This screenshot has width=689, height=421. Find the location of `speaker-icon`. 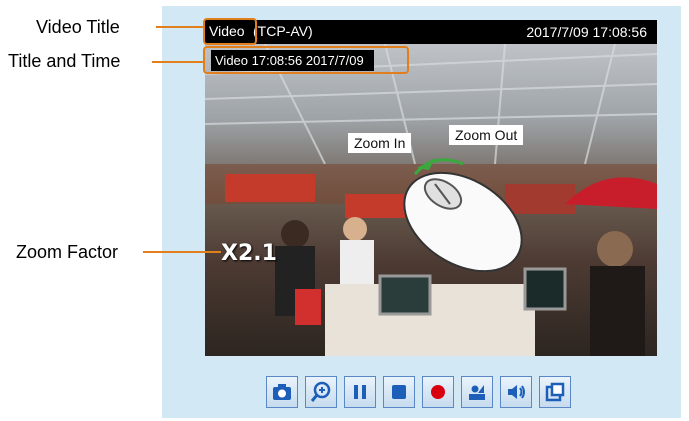

speaker-icon is located at coordinates (516, 392).